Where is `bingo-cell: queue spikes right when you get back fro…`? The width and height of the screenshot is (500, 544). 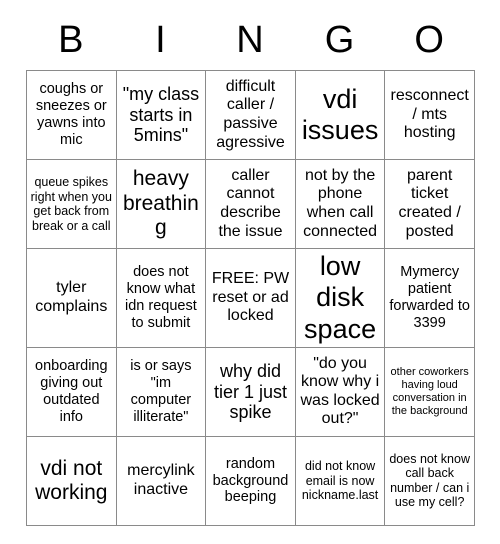
bingo-cell: queue spikes right when you get back fro… is located at coordinates (71, 204).